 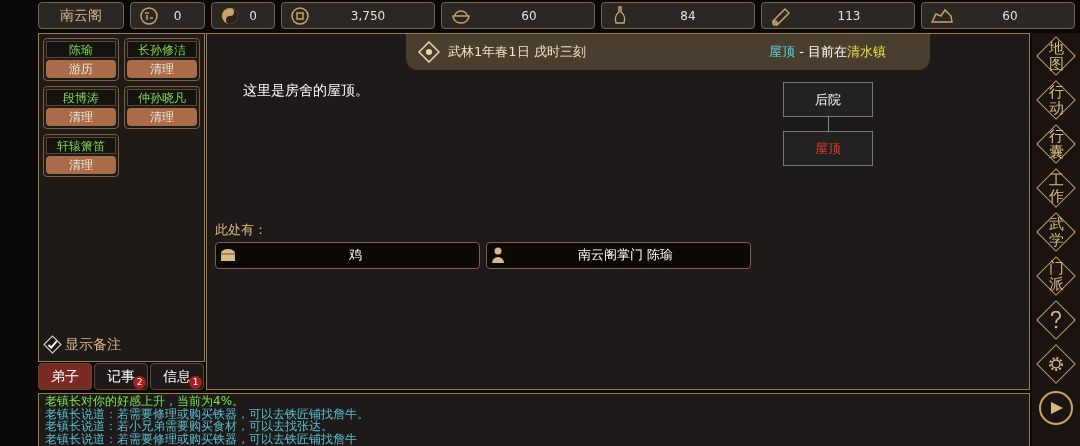 What do you see at coordinates (1056, 320) in the screenshot?
I see `question-mark-icon` at bounding box center [1056, 320].